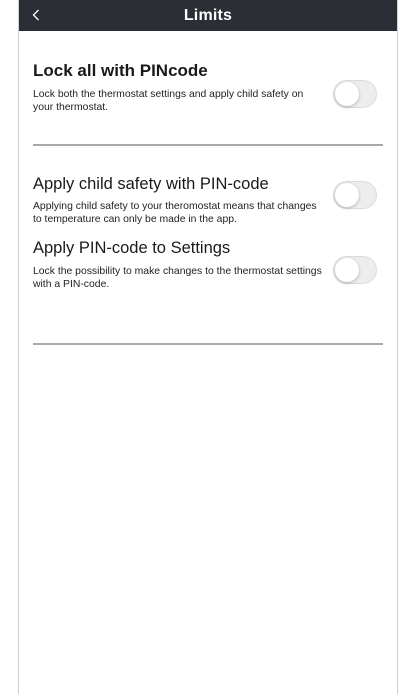  I want to click on setting-title: Apply child safety with PIN-code, so click(151, 184).